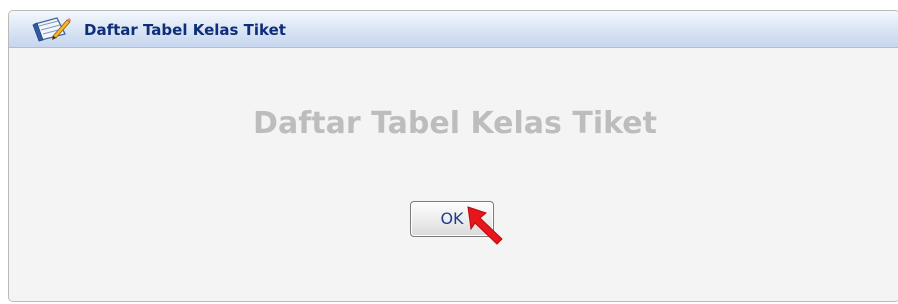 This screenshot has width=898, height=304. I want to click on dialog-heading: Daftar Tabel Kelas Tiket, so click(455, 123).